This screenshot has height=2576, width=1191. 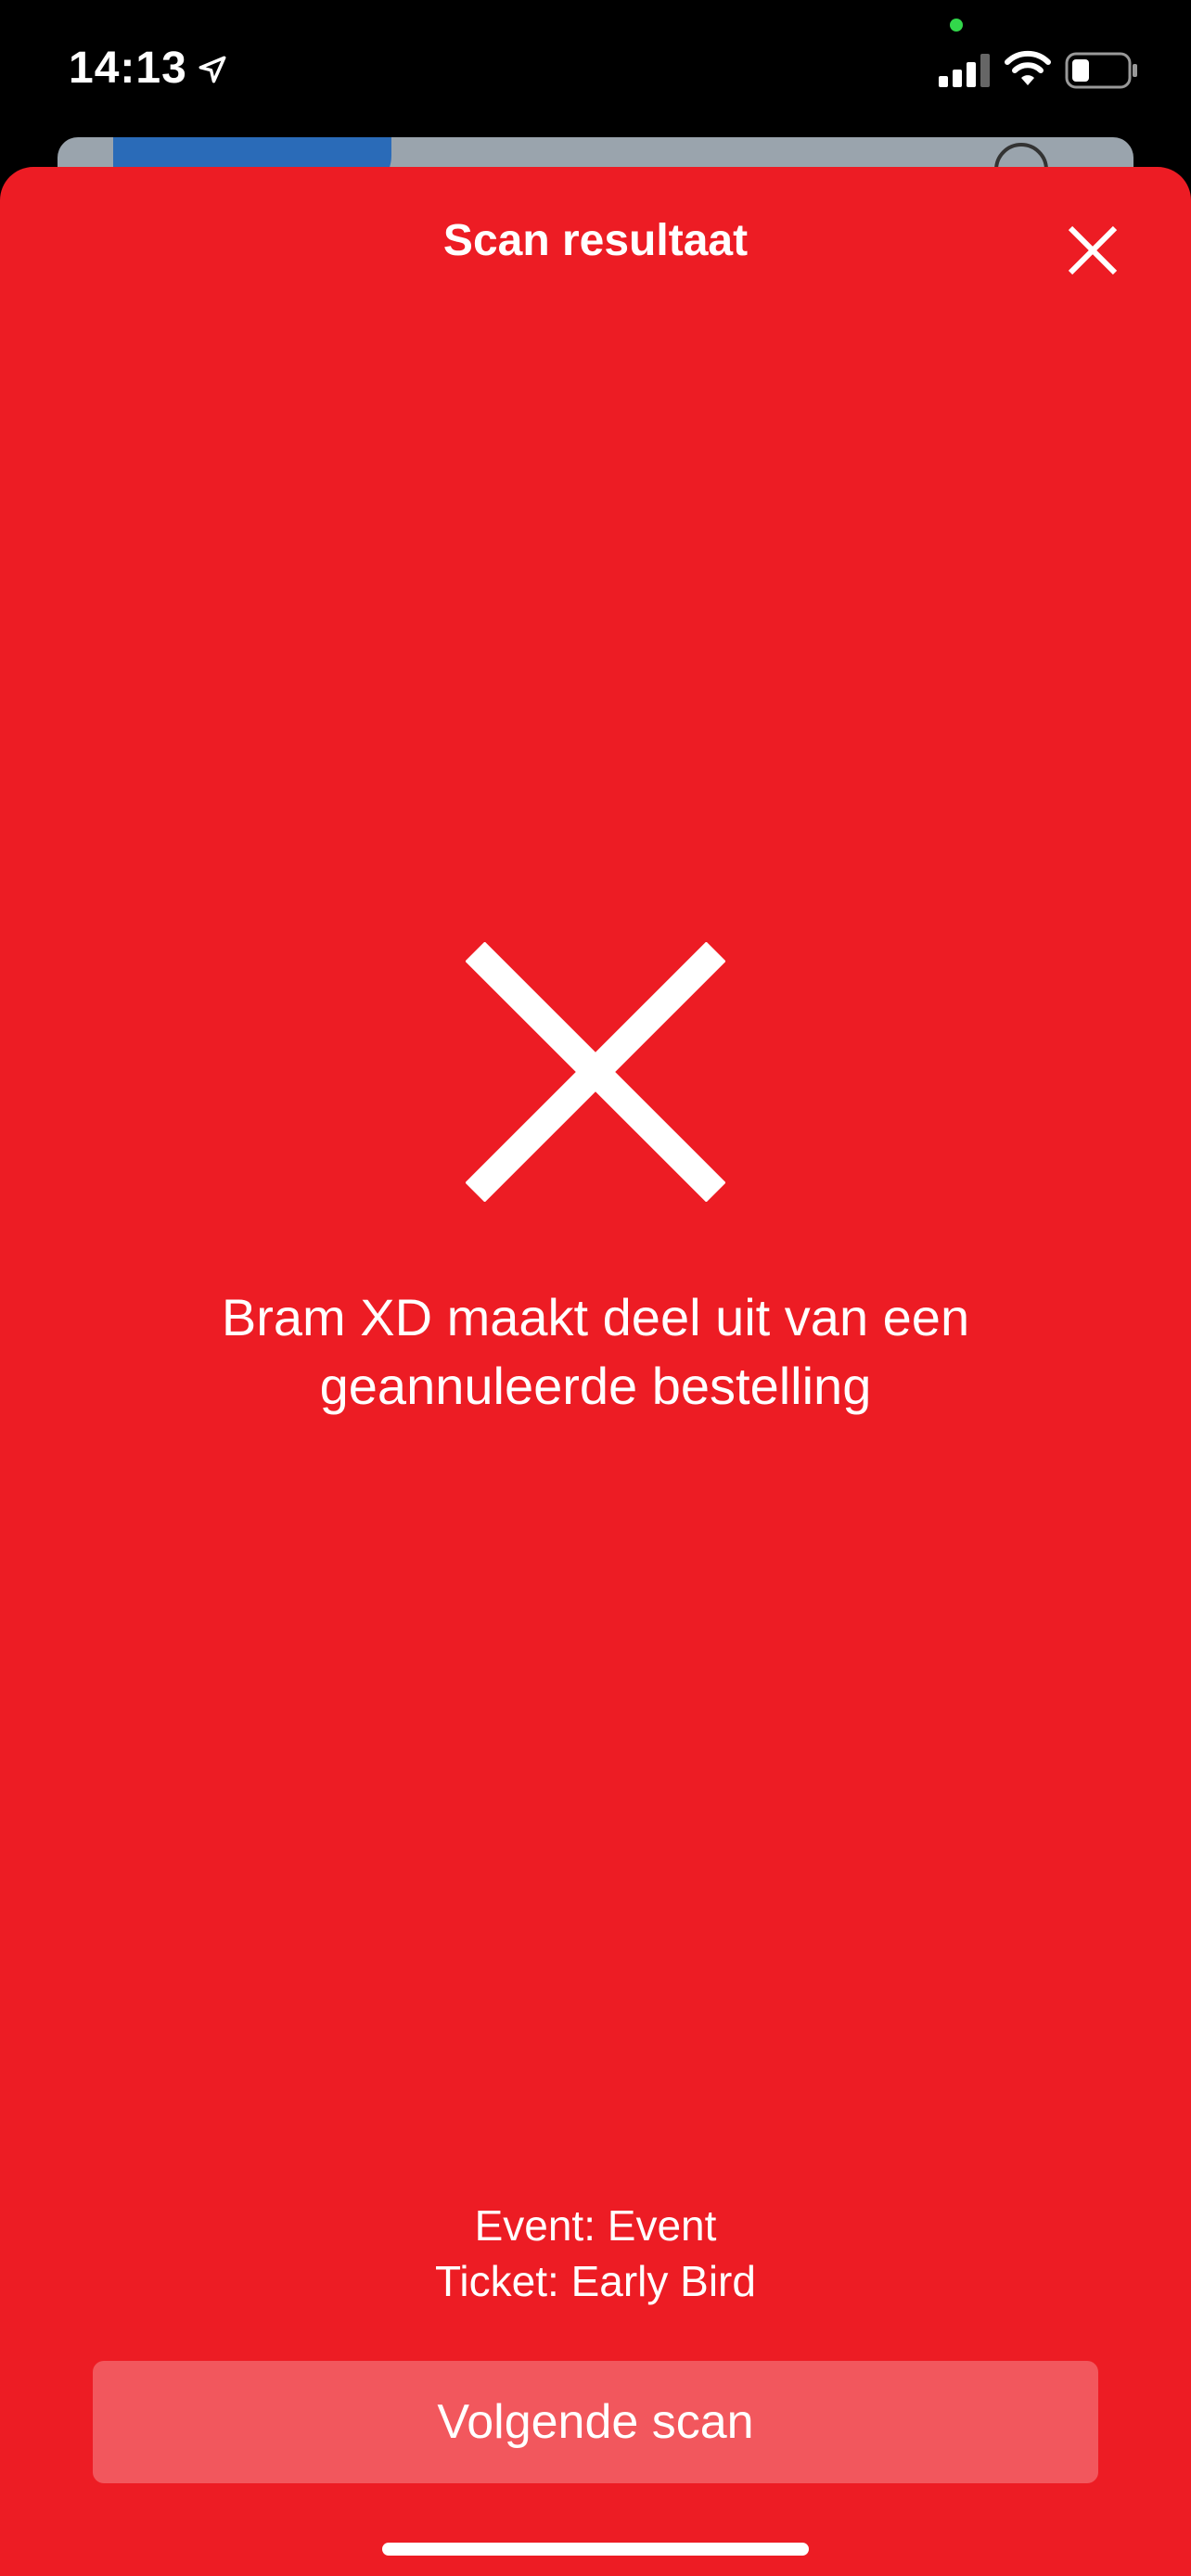 I want to click on close-button, so click(x=1092, y=251).